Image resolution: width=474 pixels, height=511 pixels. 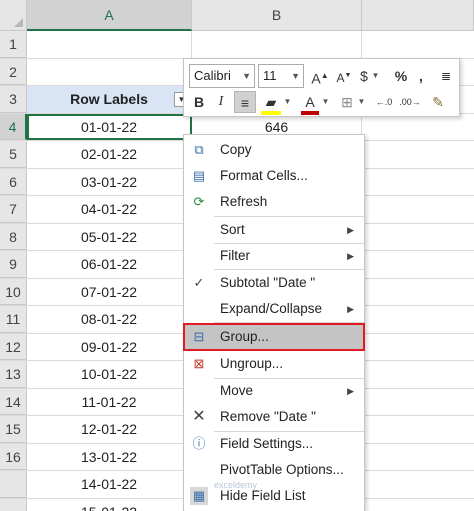 I want to click on menu-item-filter: Filter ▶, so click(x=274, y=256).